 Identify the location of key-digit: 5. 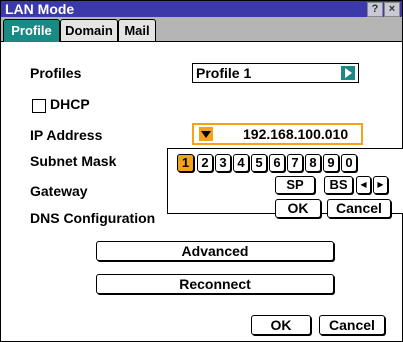
(259, 163).